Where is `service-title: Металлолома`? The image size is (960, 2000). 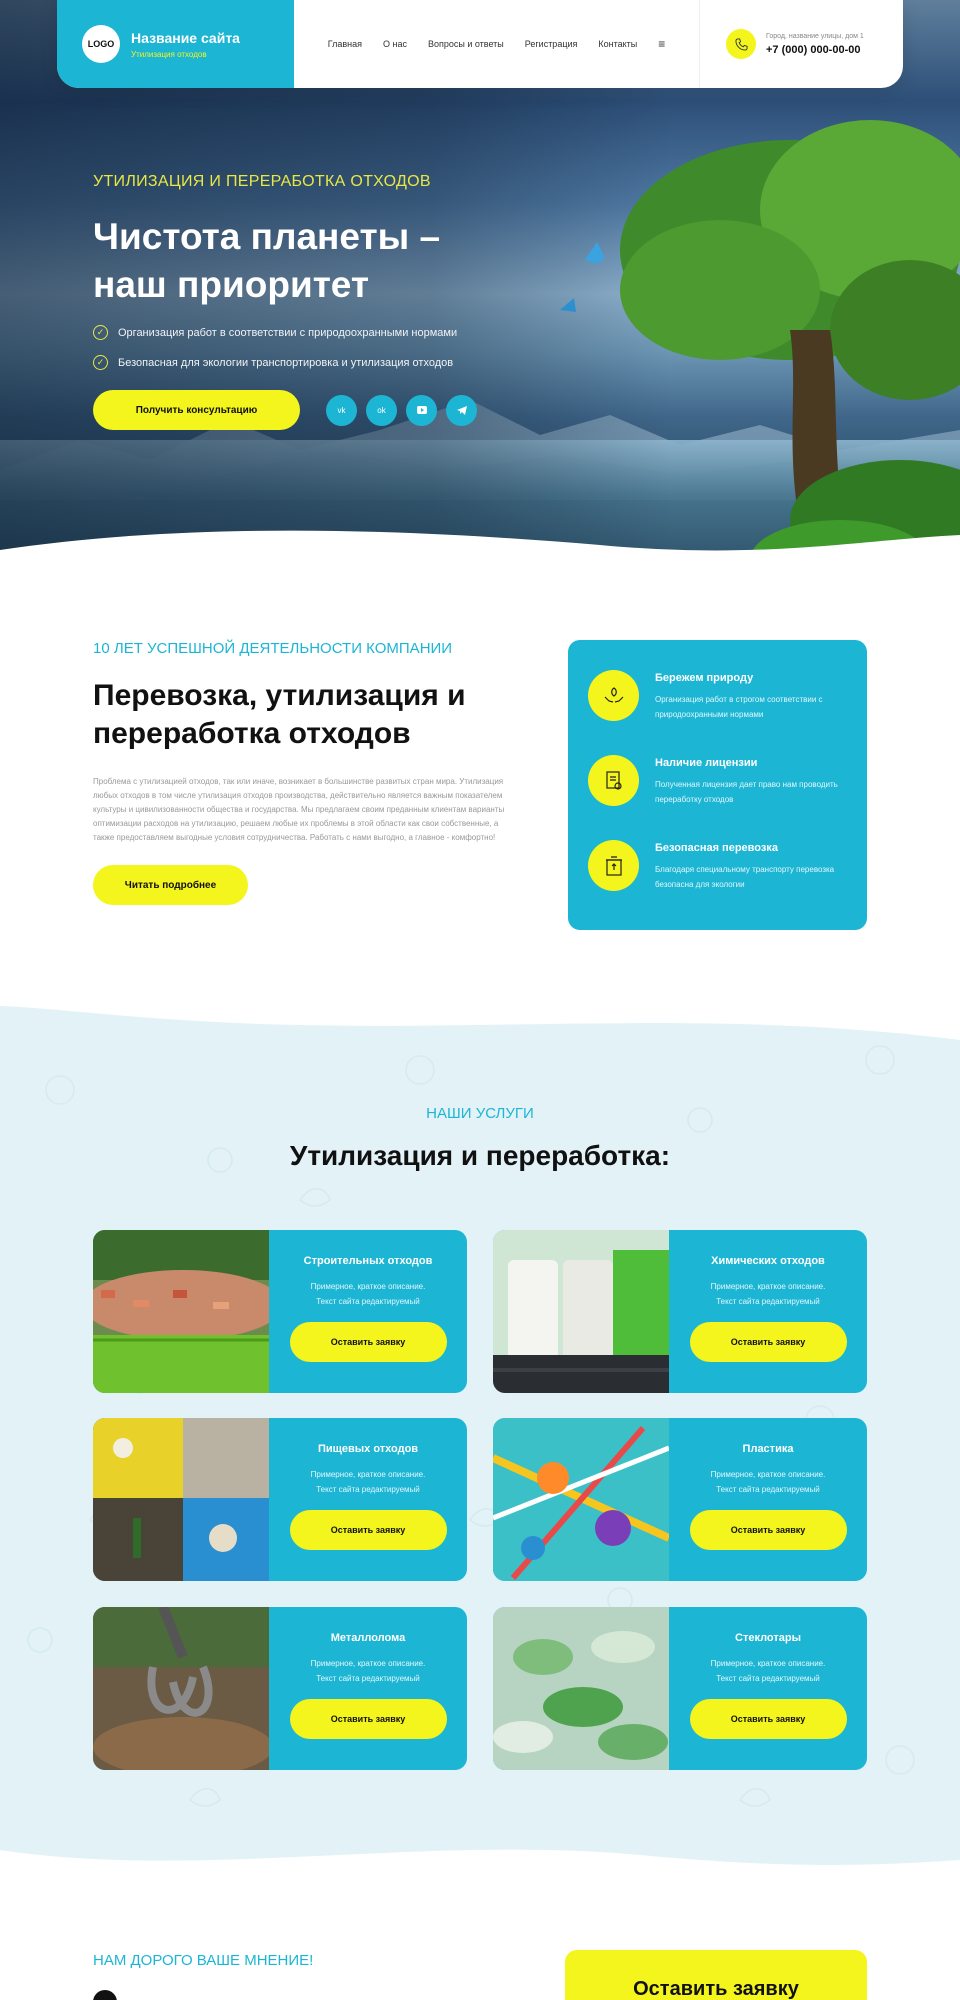
service-title: Металлолома is located at coordinates (368, 1638).